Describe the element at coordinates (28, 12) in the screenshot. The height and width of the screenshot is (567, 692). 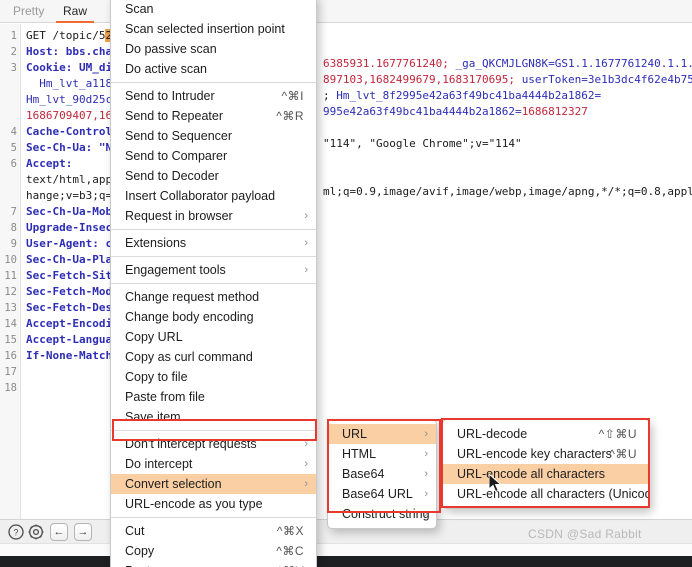
I see `tab-pretty: Pretty` at that location.